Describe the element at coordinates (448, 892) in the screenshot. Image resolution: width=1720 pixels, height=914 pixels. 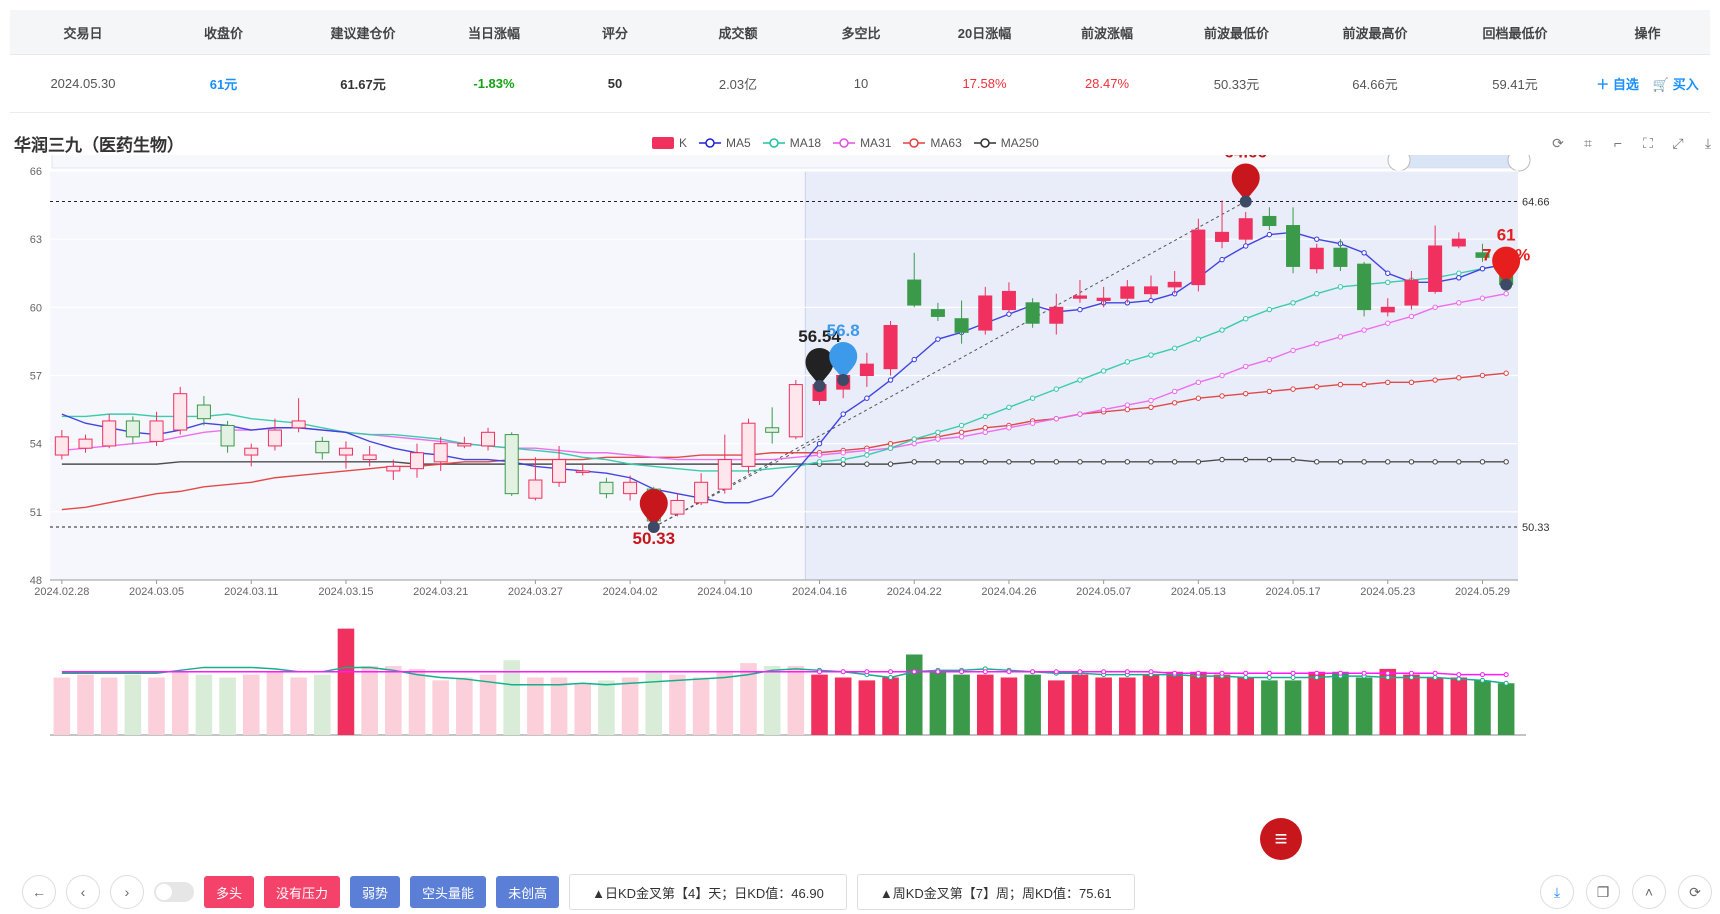
I see `tag-bear-volume: 空头量能` at that location.